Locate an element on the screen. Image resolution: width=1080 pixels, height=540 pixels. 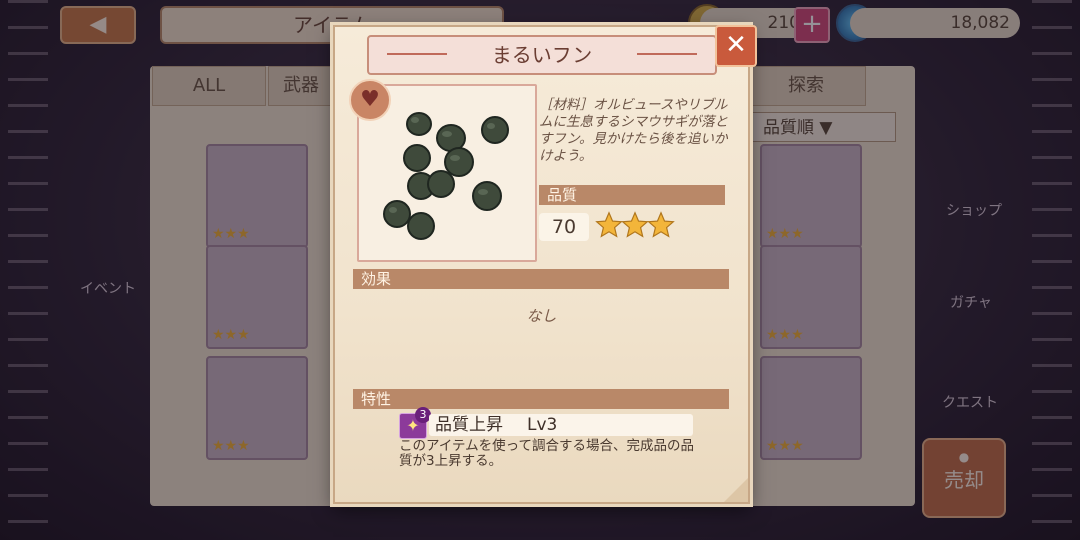
favorite-heart-button: ♥ is located at coordinates (370, 100).